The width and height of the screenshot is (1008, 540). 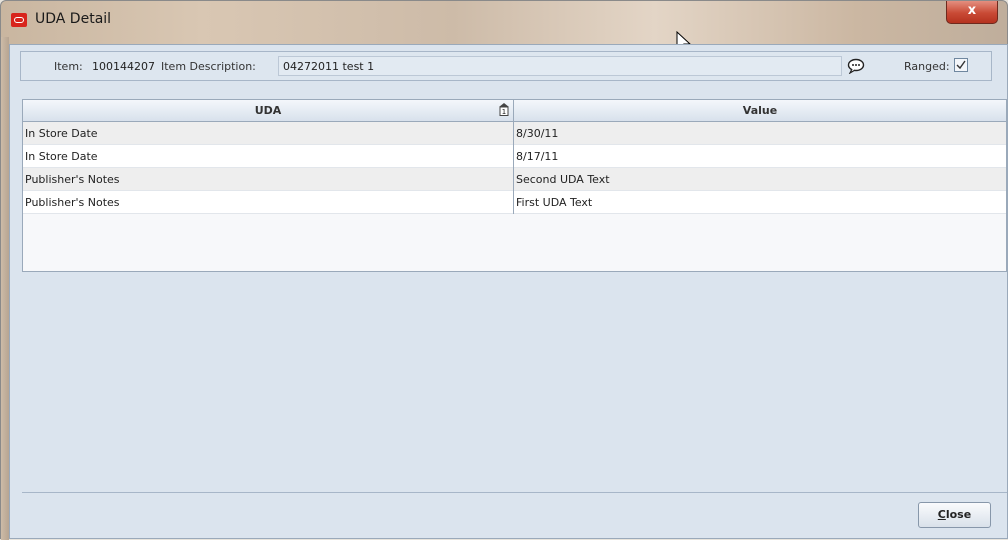 I want to click on close-button-label: lose, so click(x=958, y=514).